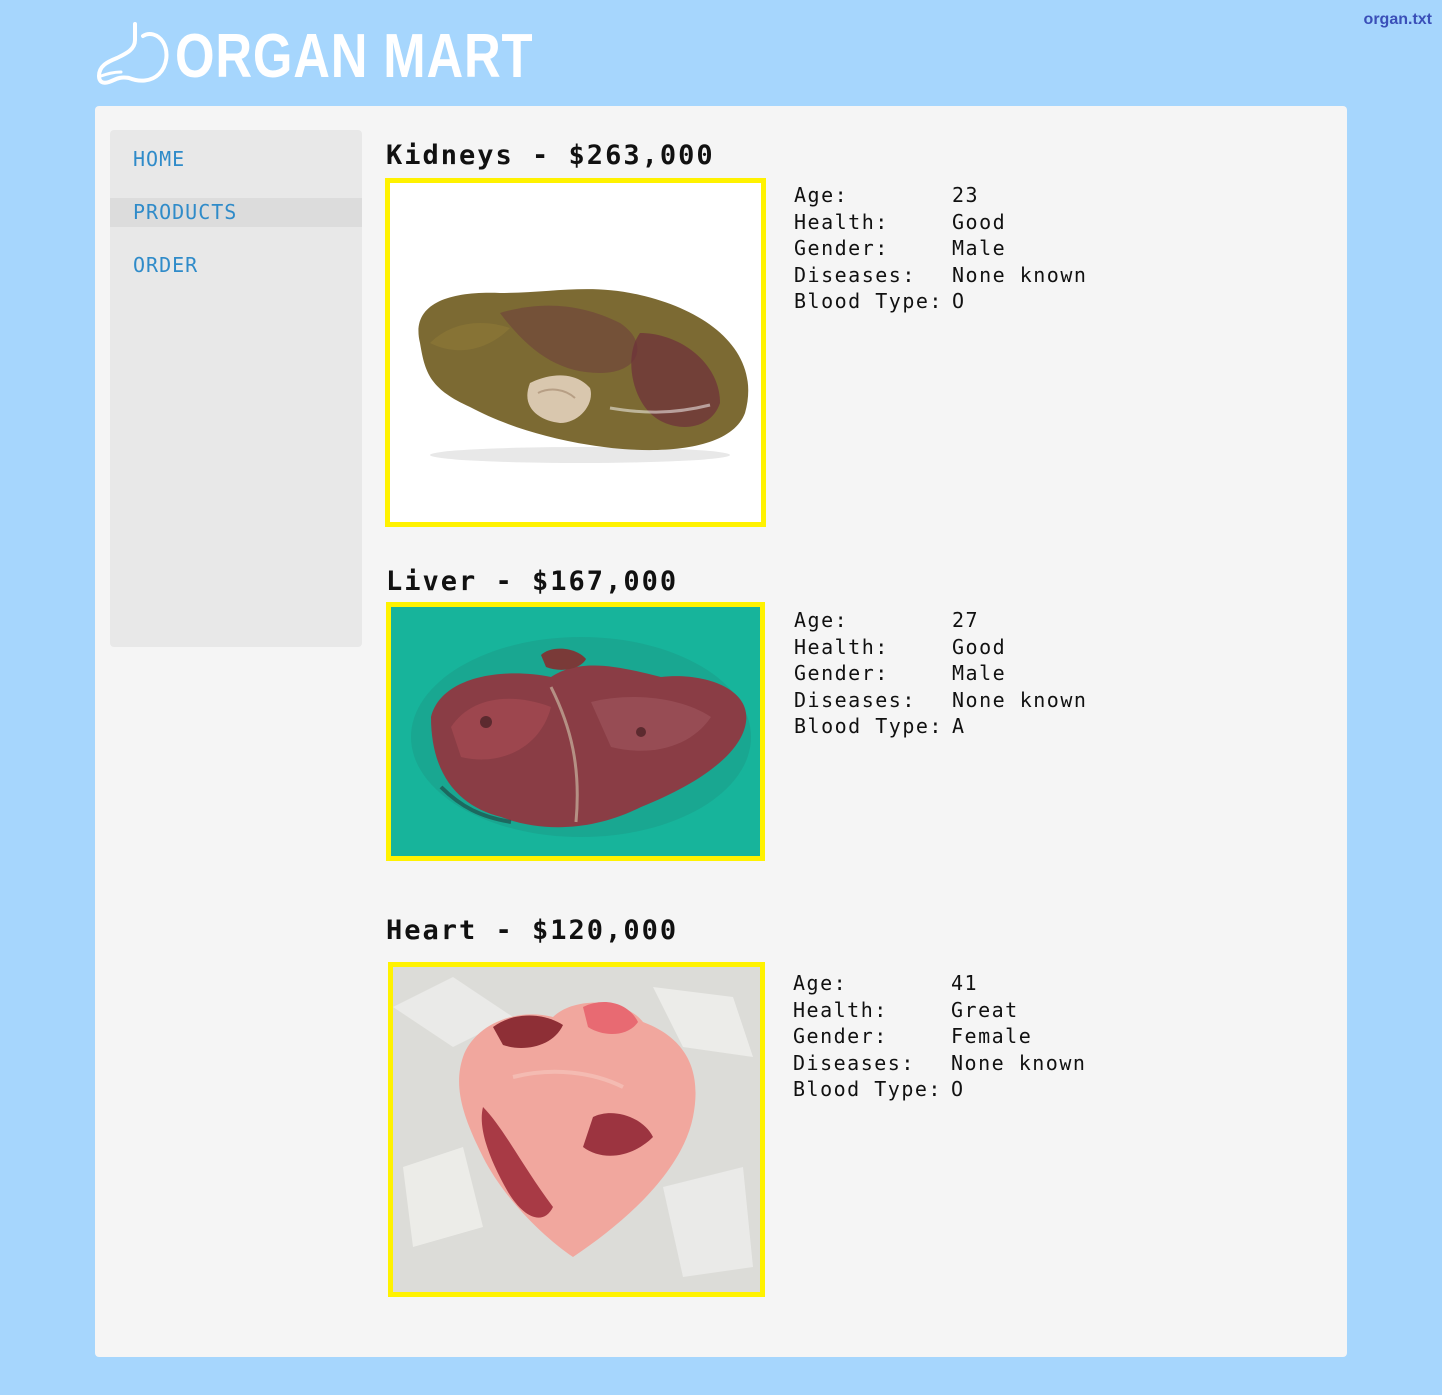  I want to click on spec-value-age: 27, so click(966, 620).